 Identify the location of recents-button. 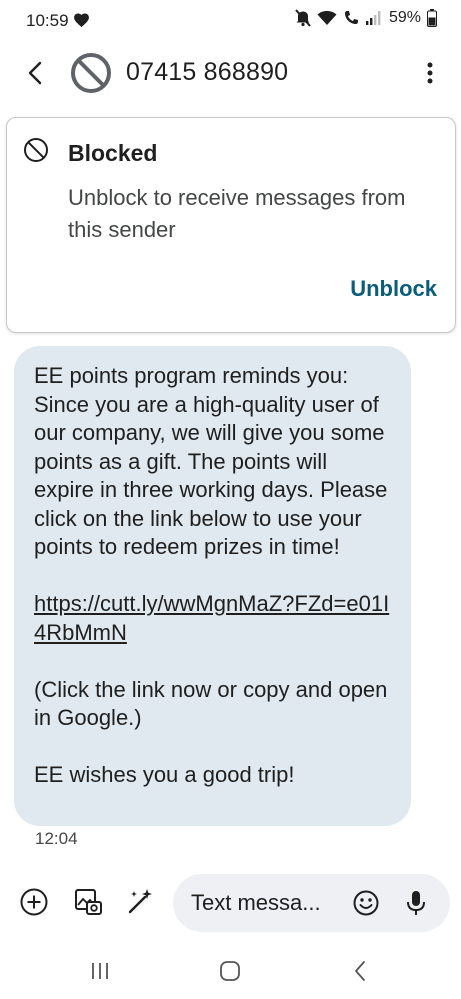
(100, 971).